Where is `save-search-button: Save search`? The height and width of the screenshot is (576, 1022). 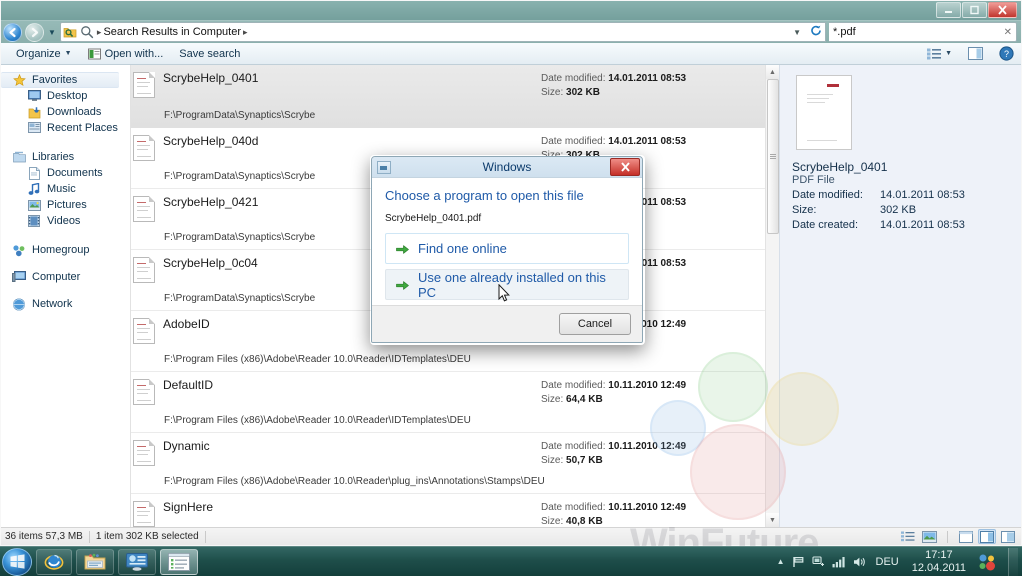
save-search-button: Save search is located at coordinates (209, 54).